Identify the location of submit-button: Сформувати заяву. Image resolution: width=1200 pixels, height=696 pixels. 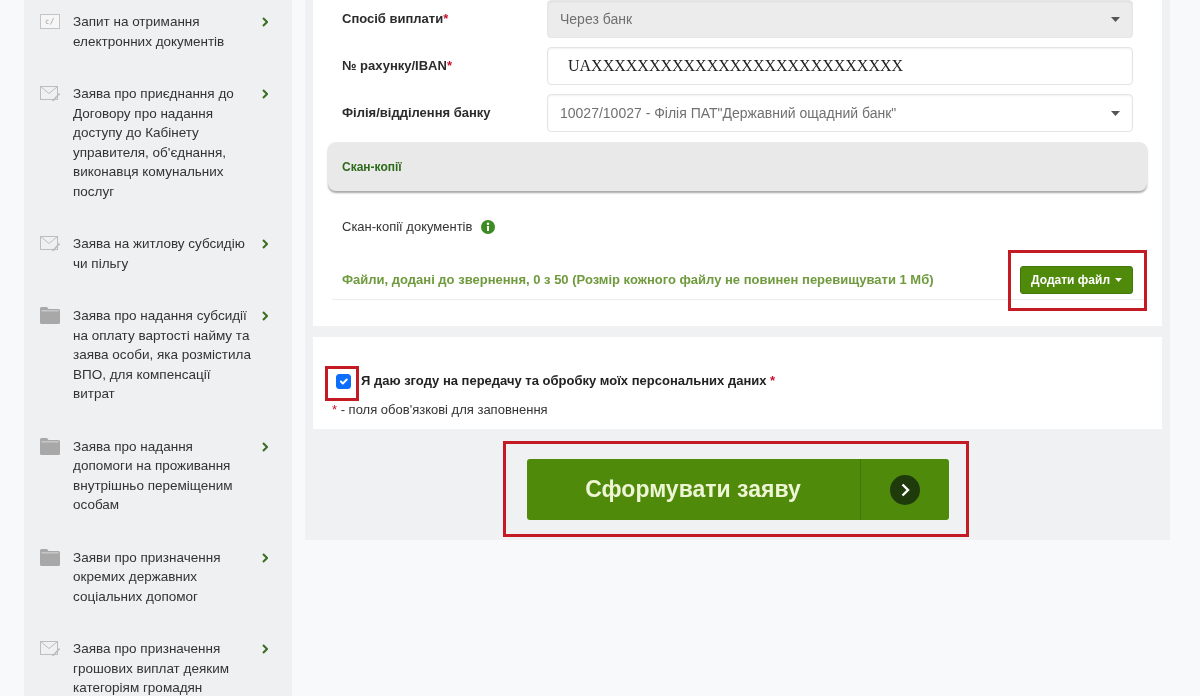
(737, 489).